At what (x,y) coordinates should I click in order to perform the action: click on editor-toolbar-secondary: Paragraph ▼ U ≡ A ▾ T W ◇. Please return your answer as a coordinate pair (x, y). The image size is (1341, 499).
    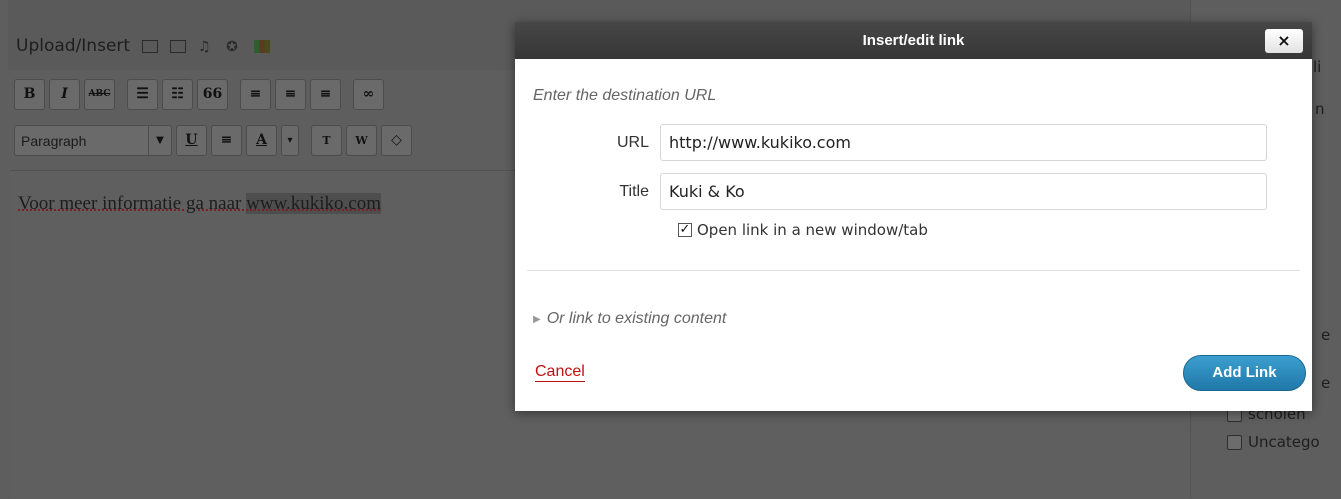
    Looking at the image, I should click on (213, 140).